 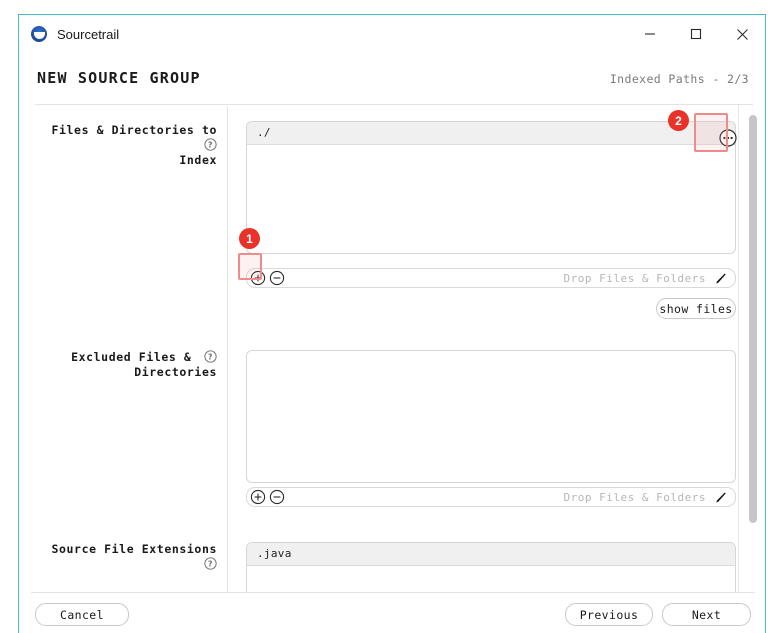 I want to click on maximize-icon, so click(x=696, y=34).